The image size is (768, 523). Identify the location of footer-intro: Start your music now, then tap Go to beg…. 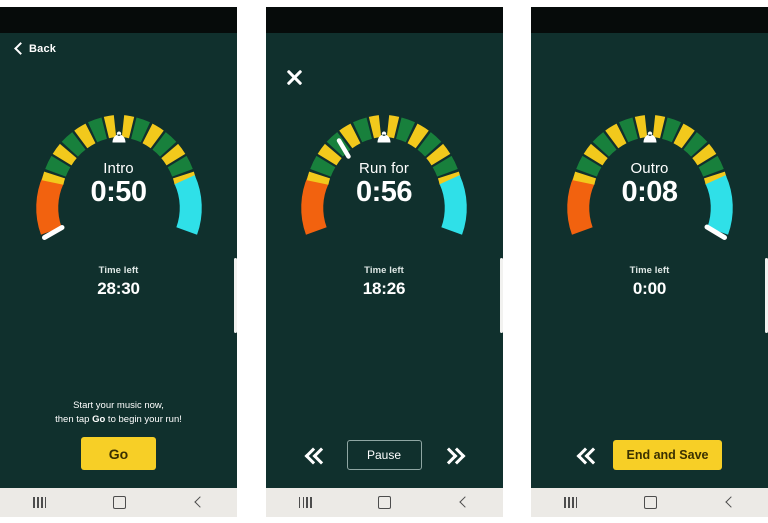
(118, 434).